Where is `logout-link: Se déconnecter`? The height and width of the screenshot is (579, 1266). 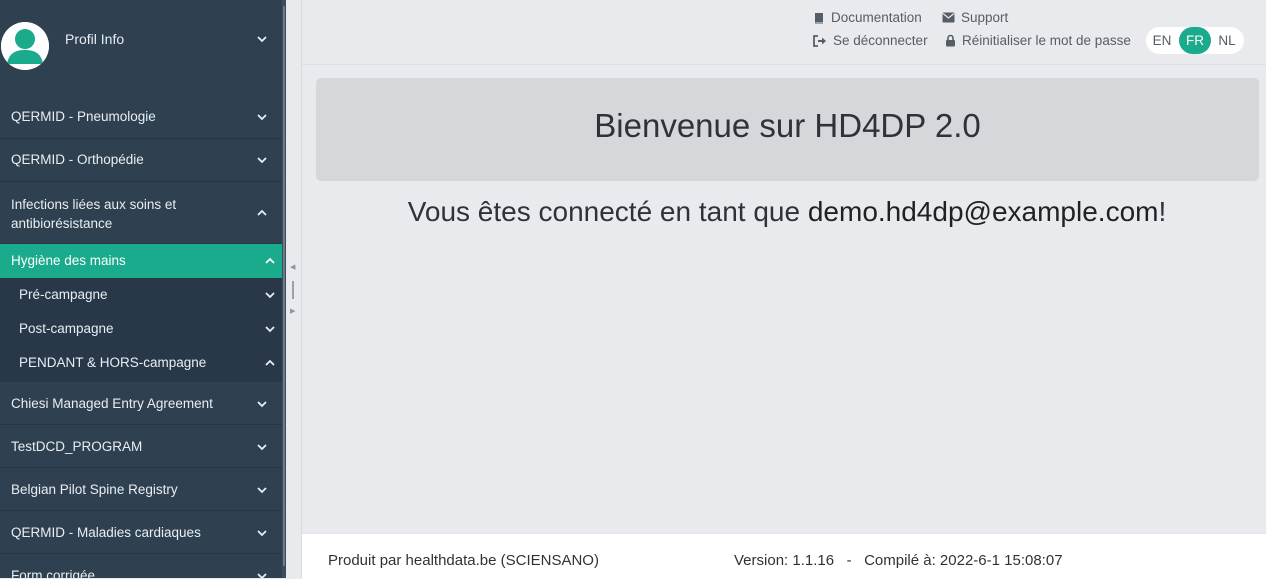
logout-link: Se déconnecter is located at coordinates (870, 40).